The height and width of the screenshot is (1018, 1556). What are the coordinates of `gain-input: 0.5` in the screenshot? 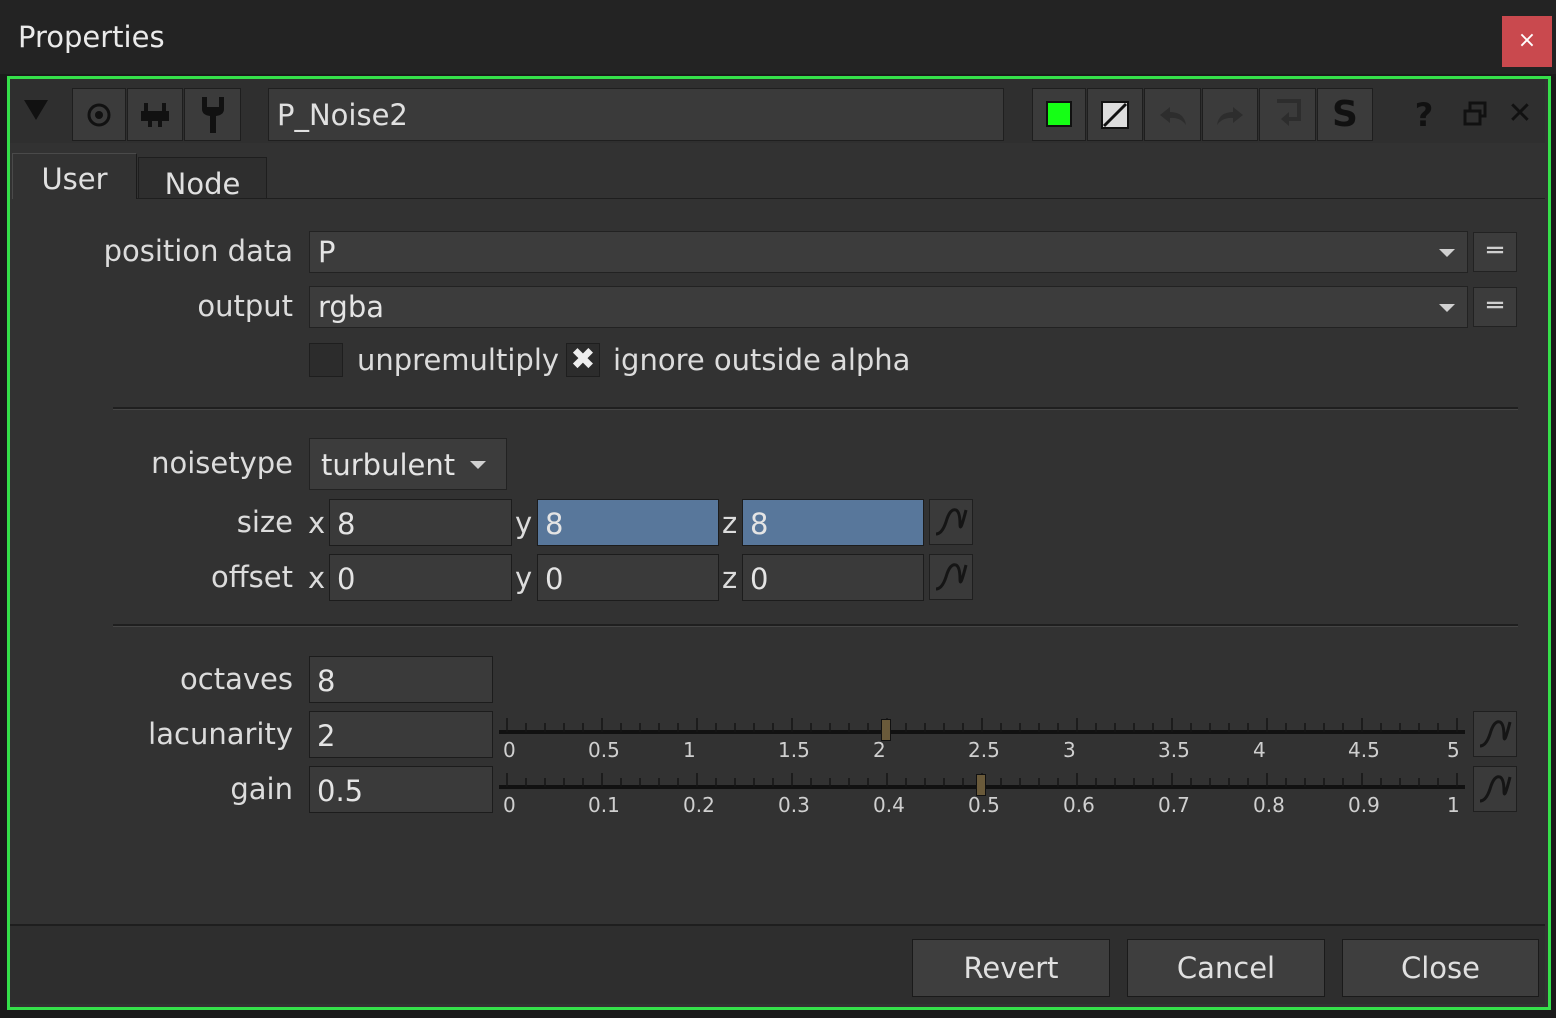 It's located at (401, 789).